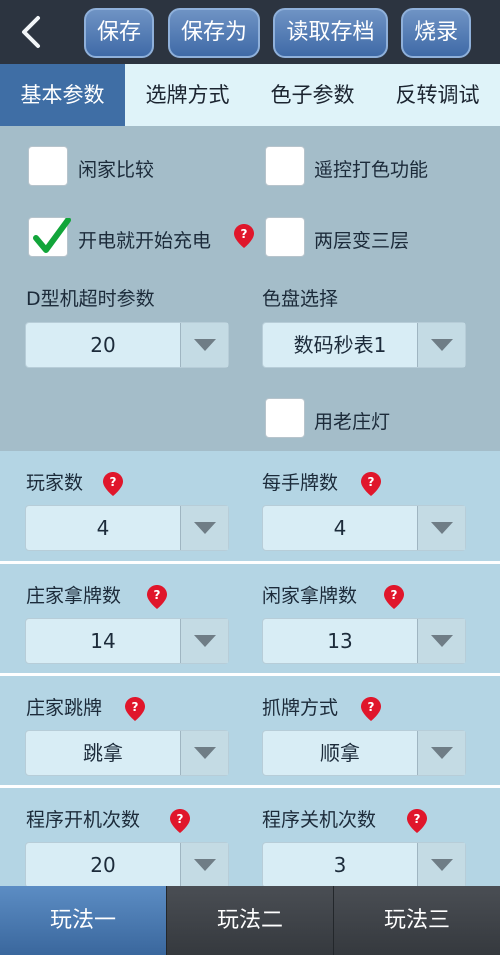 The image size is (500, 955). I want to click on power-charge-checkbox, so click(49, 237).